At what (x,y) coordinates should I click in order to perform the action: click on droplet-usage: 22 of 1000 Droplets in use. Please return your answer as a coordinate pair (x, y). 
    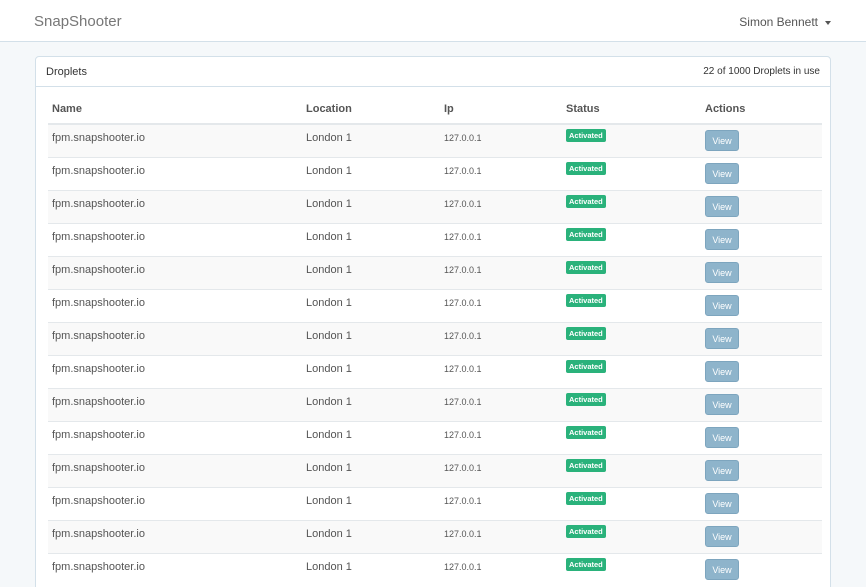
    Looking at the image, I should click on (761, 71).